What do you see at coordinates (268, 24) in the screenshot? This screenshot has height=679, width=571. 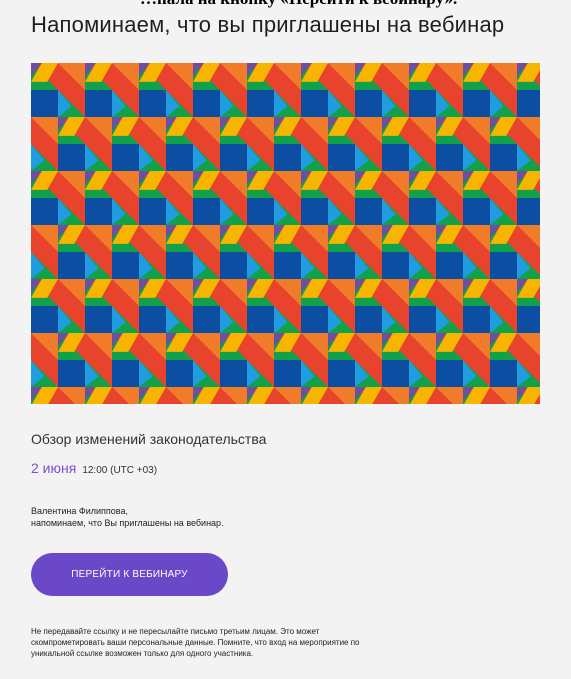 I see `page-title: Напоминаем, что вы приглашены на вебинар` at bounding box center [268, 24].